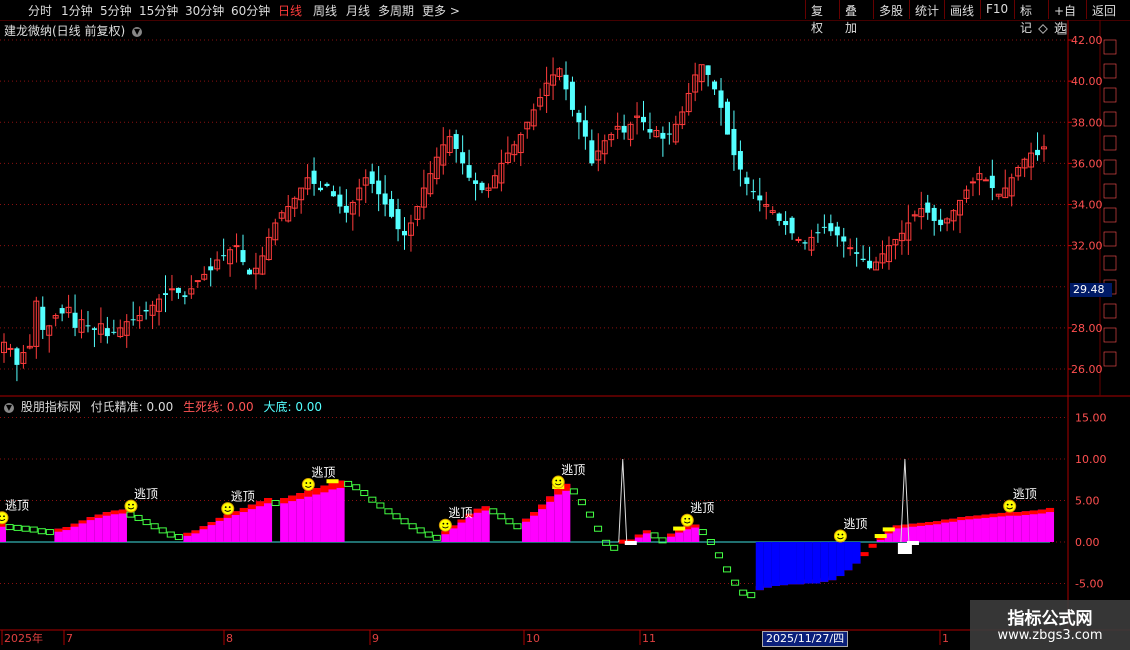 This screenshot has height=650, width=1130. I want to click on price-tick-label: 38.00, so click(1087, 122).